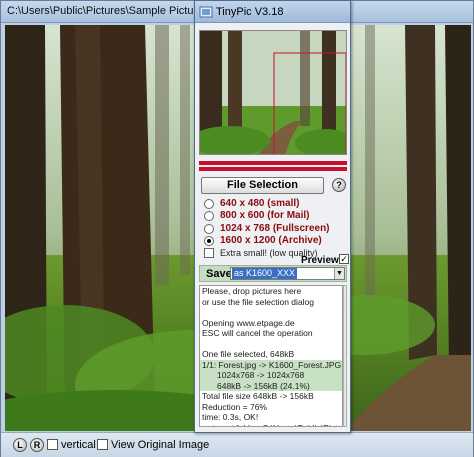  What do you see at coordinates (250, 12) in the screenshot?
I see `dialog-title: TinyPic V3.18` at bounding box center [250, 12].